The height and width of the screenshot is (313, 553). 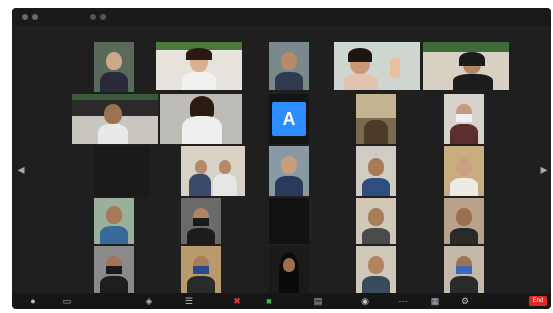 What do you see at coordinates (33, 301) in the screenshot?
I see `mute-icon: ●` at bounding box center [33, 301].